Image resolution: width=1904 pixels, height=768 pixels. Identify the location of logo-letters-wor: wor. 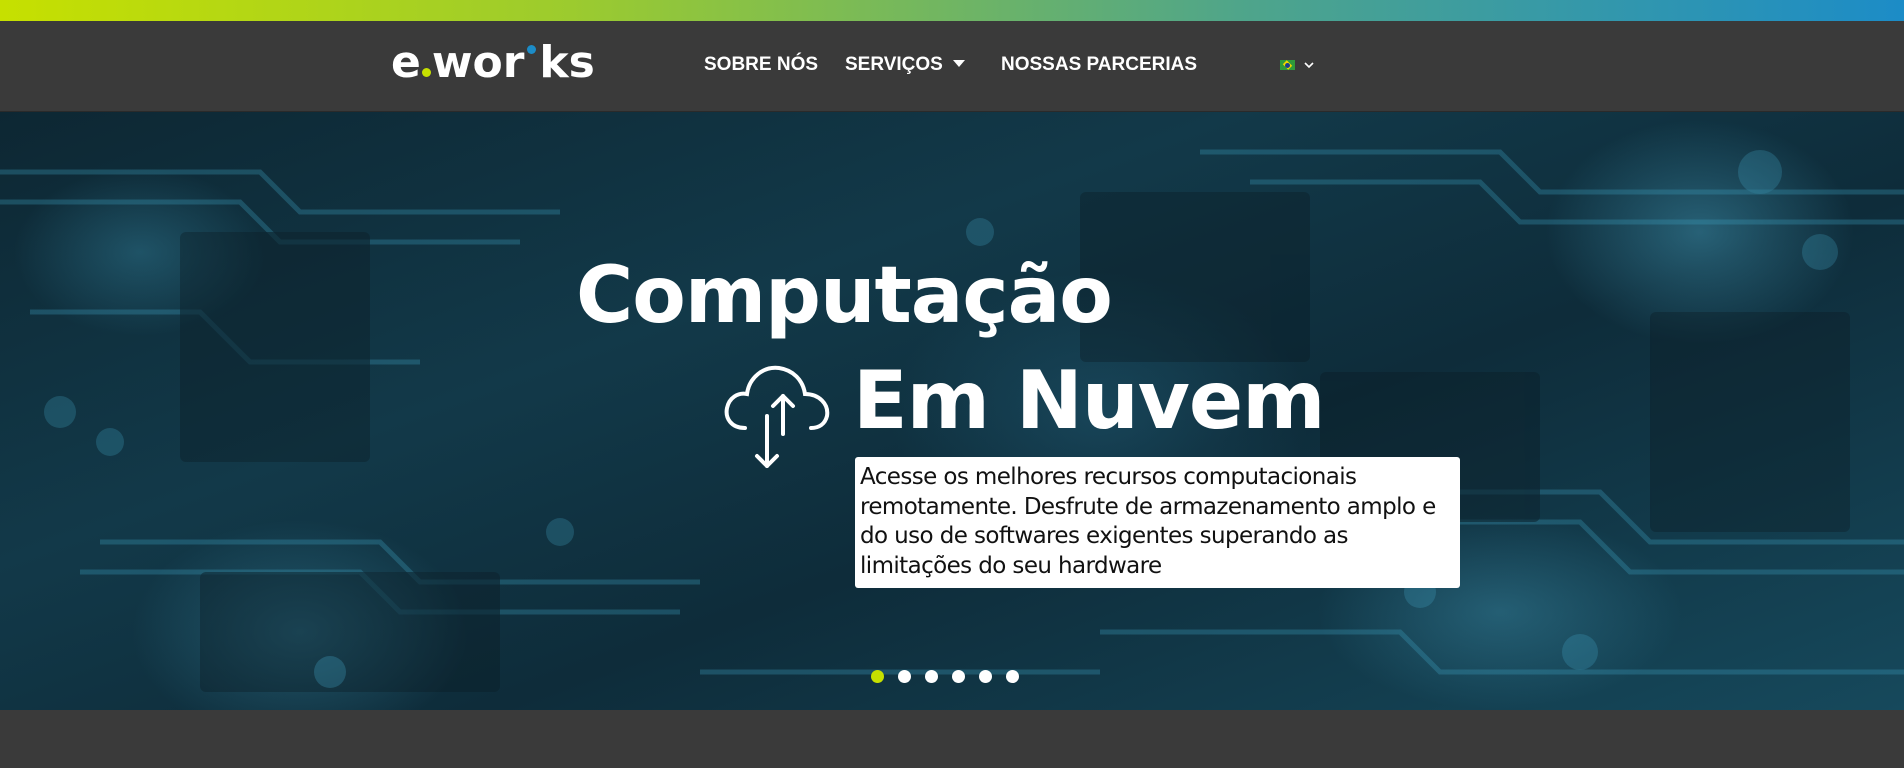
(478, 62).